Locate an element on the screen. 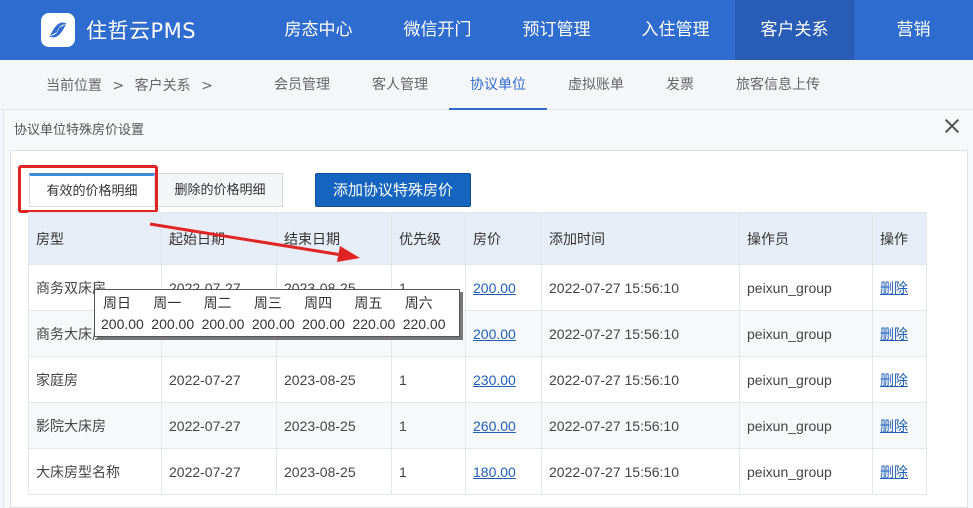  main-nav: 房态中心 微信开门 预订管理 入住管理 客户关系 营销 is located at coordinates (616, 30).